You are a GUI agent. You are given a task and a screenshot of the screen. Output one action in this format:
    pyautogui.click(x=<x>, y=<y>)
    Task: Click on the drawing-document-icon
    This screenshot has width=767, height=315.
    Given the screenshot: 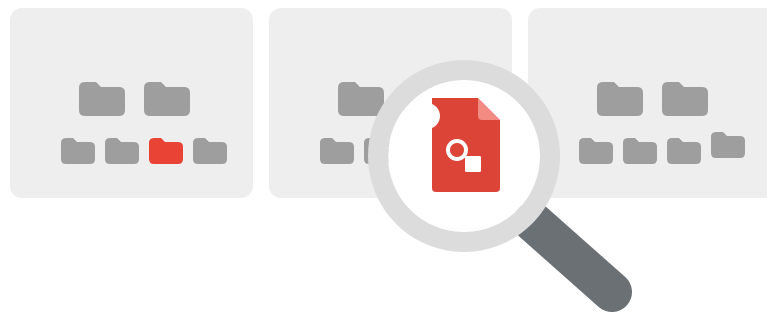 What is the action you would take?
    pyautogui.click(x=466, y=145)
    